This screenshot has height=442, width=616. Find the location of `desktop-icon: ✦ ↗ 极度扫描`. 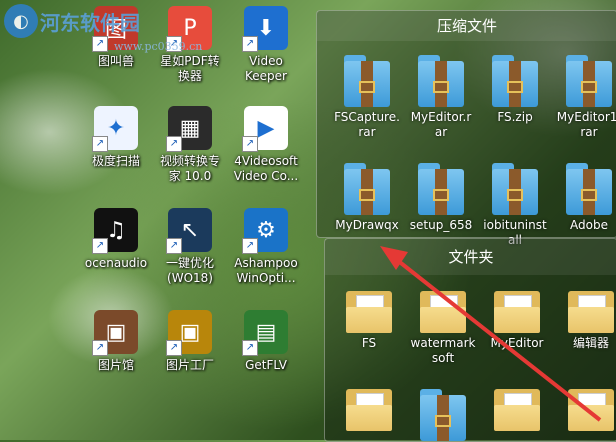

desktop-icon: ✦ ↗ 极度扫描 is located at coordinates (116, 137).